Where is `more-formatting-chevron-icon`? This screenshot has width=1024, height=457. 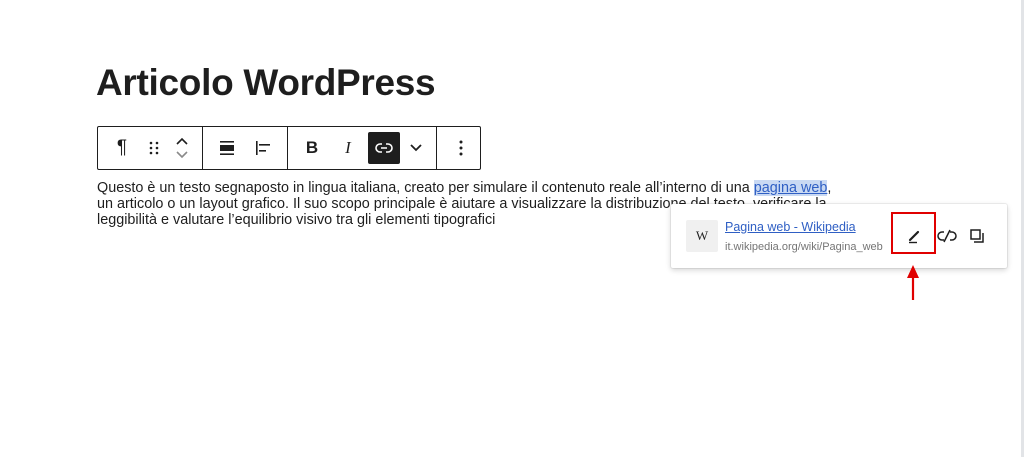 more-formatting-chevron-icon is located at coordinates (416, 148).